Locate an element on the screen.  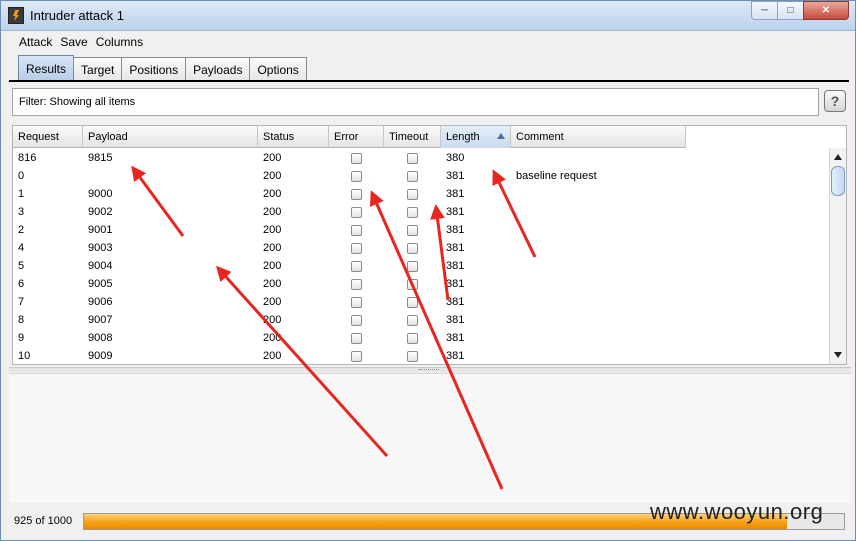
cell-request: 8 is located at coordinates (21, 320).